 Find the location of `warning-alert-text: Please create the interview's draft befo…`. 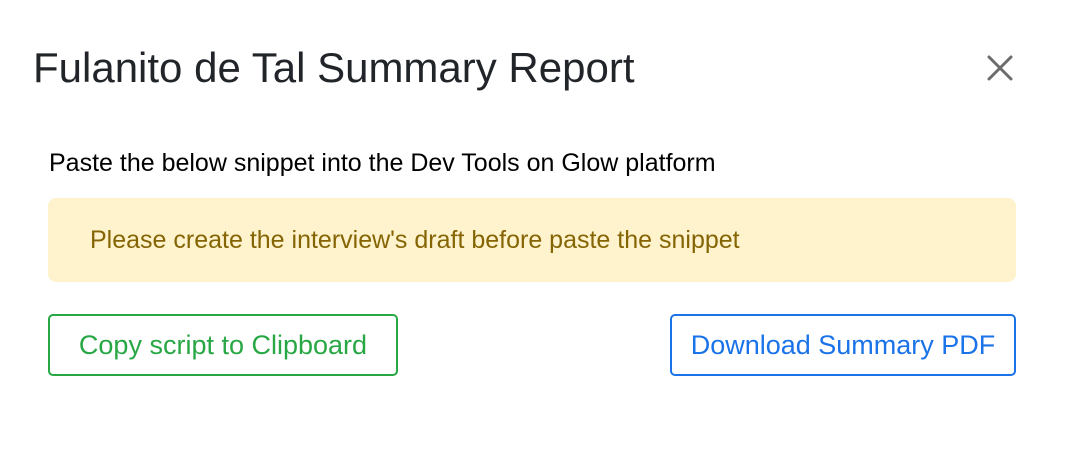

warning-alert-text: Please create the interview's draft befo… is located at coordinates (415, 239).